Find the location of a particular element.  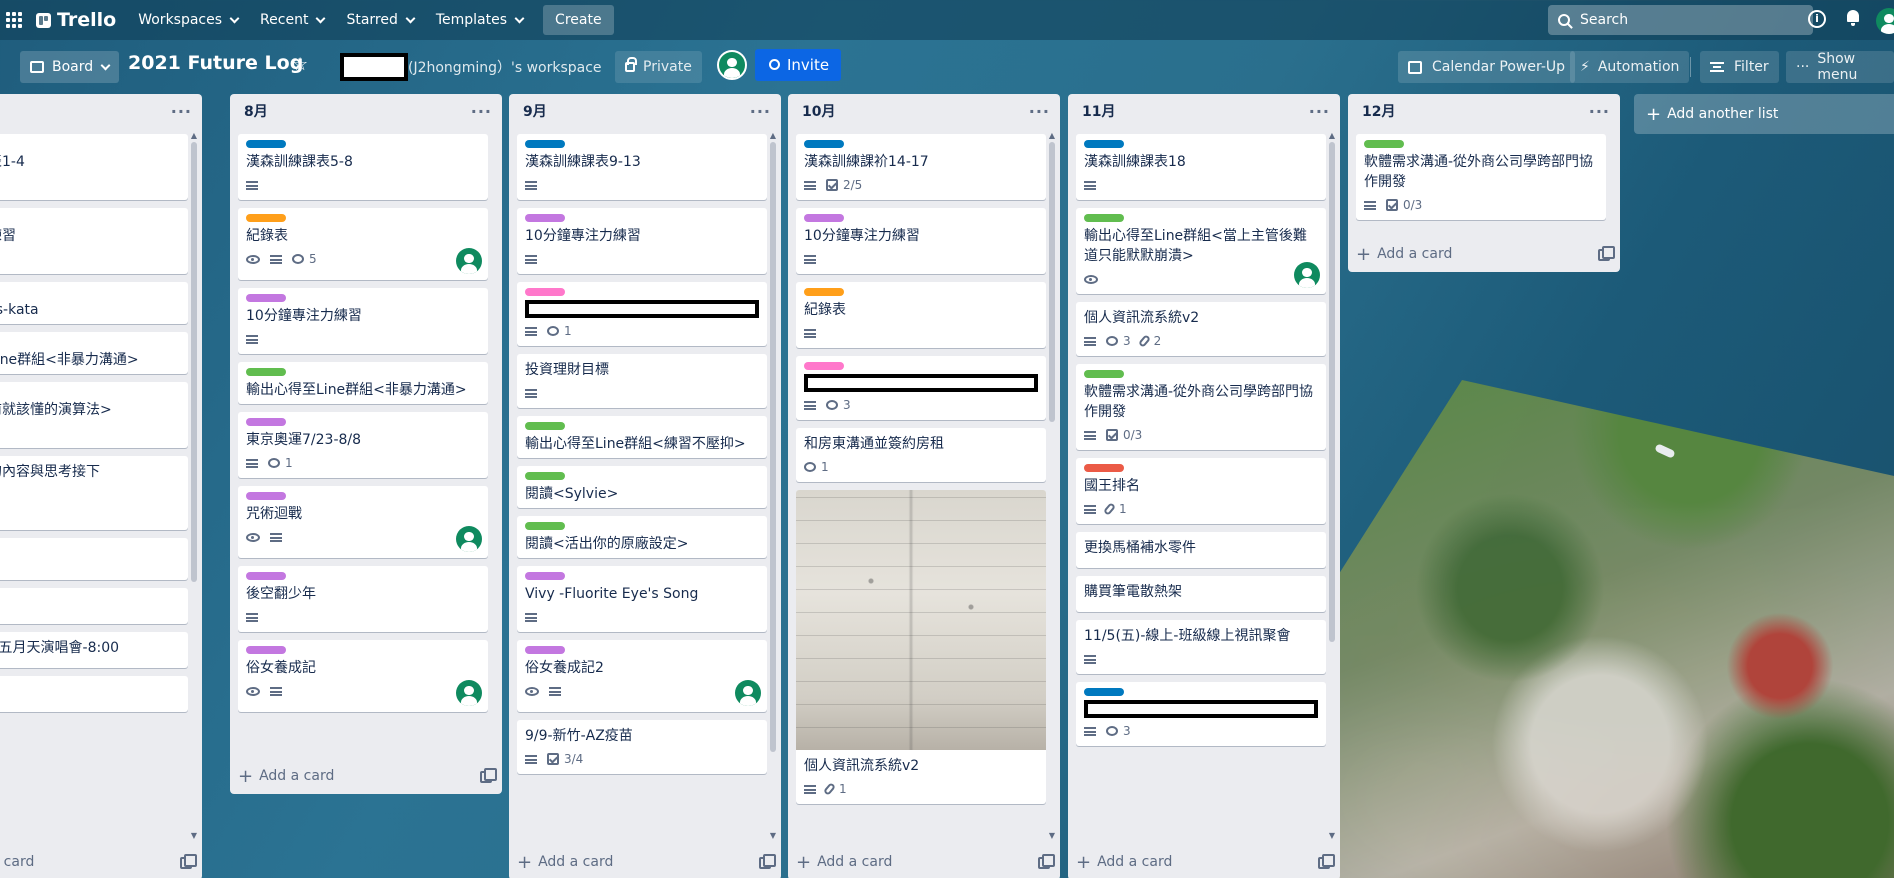

card: 紀錄表 is located at coordinates (921, 315).